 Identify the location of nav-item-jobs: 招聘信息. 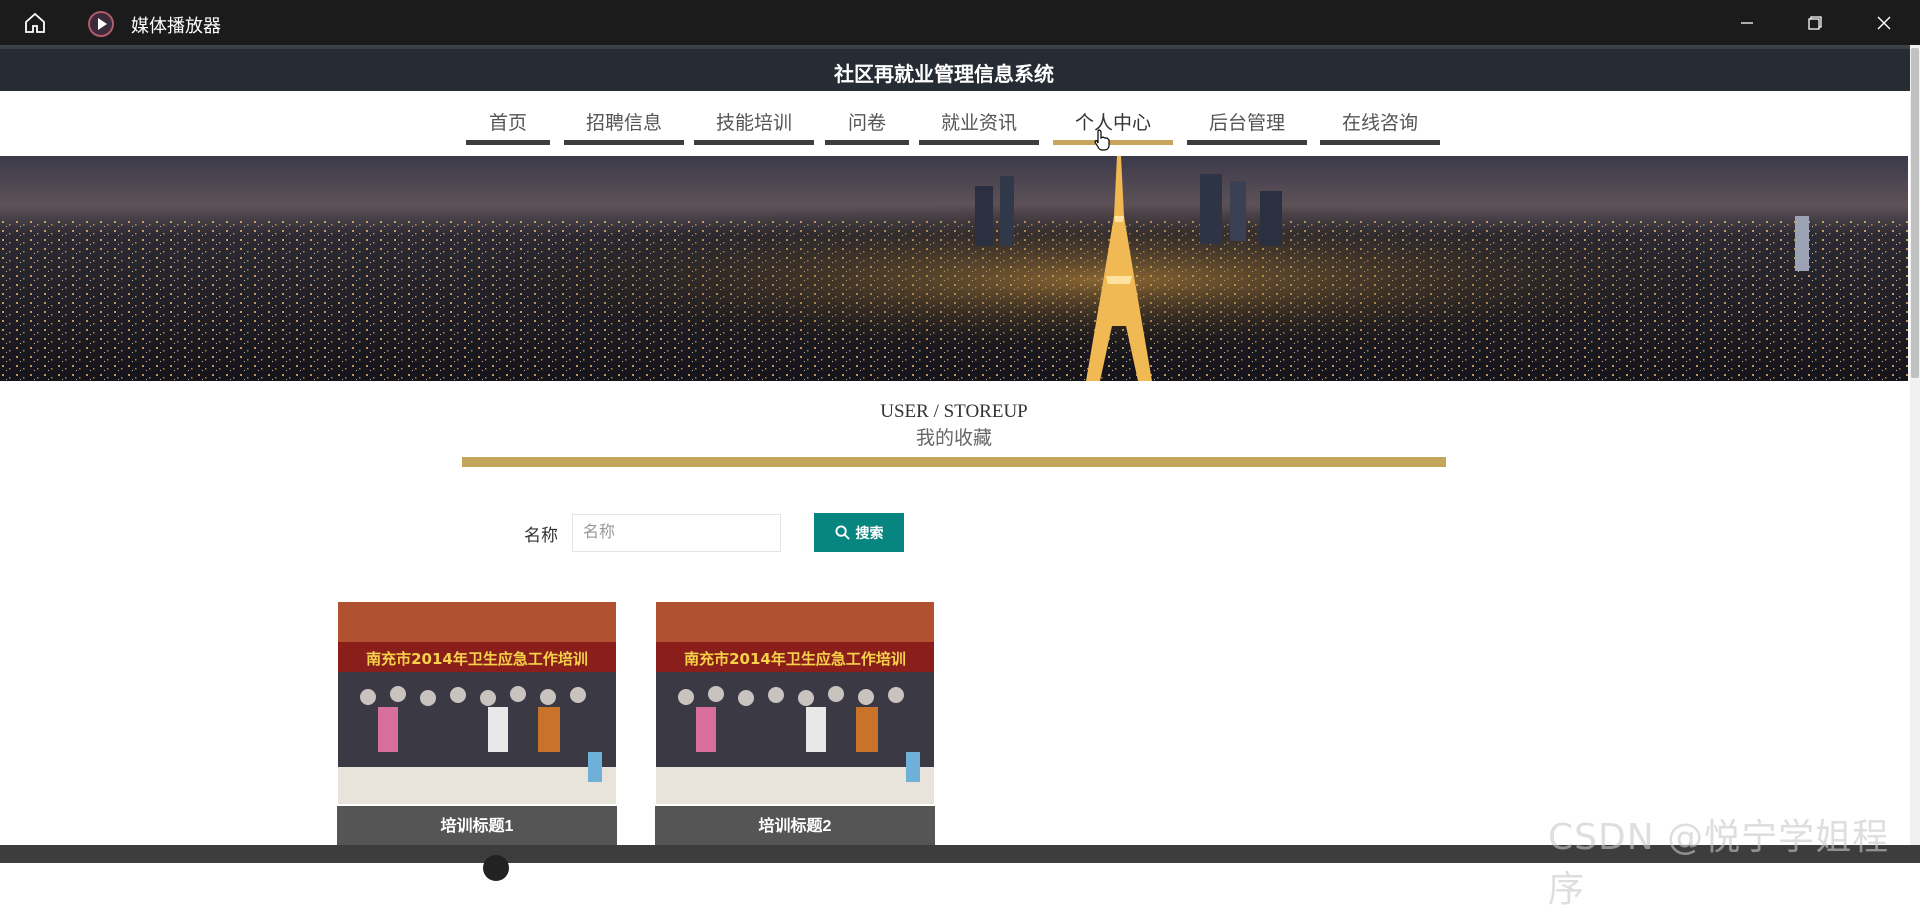
(624, 126).